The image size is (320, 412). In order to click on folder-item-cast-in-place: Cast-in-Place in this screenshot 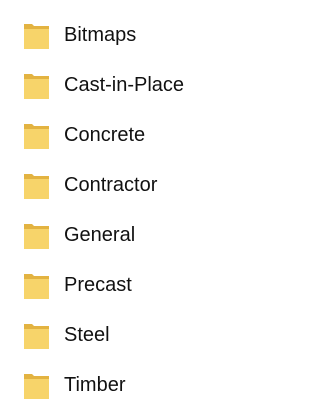, I will do `click(122, 87)`.